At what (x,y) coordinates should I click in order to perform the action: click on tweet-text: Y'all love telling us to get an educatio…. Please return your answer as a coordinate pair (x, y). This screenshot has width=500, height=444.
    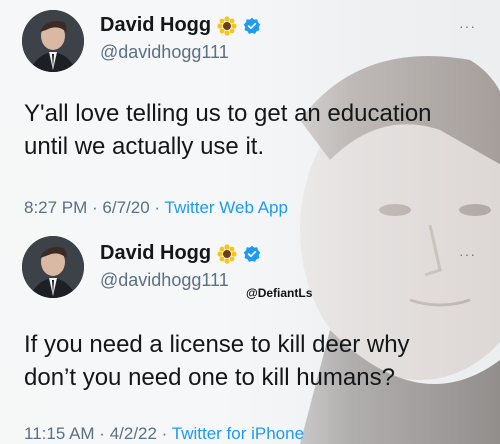
    Looking at the image, I should click on (254, 130).